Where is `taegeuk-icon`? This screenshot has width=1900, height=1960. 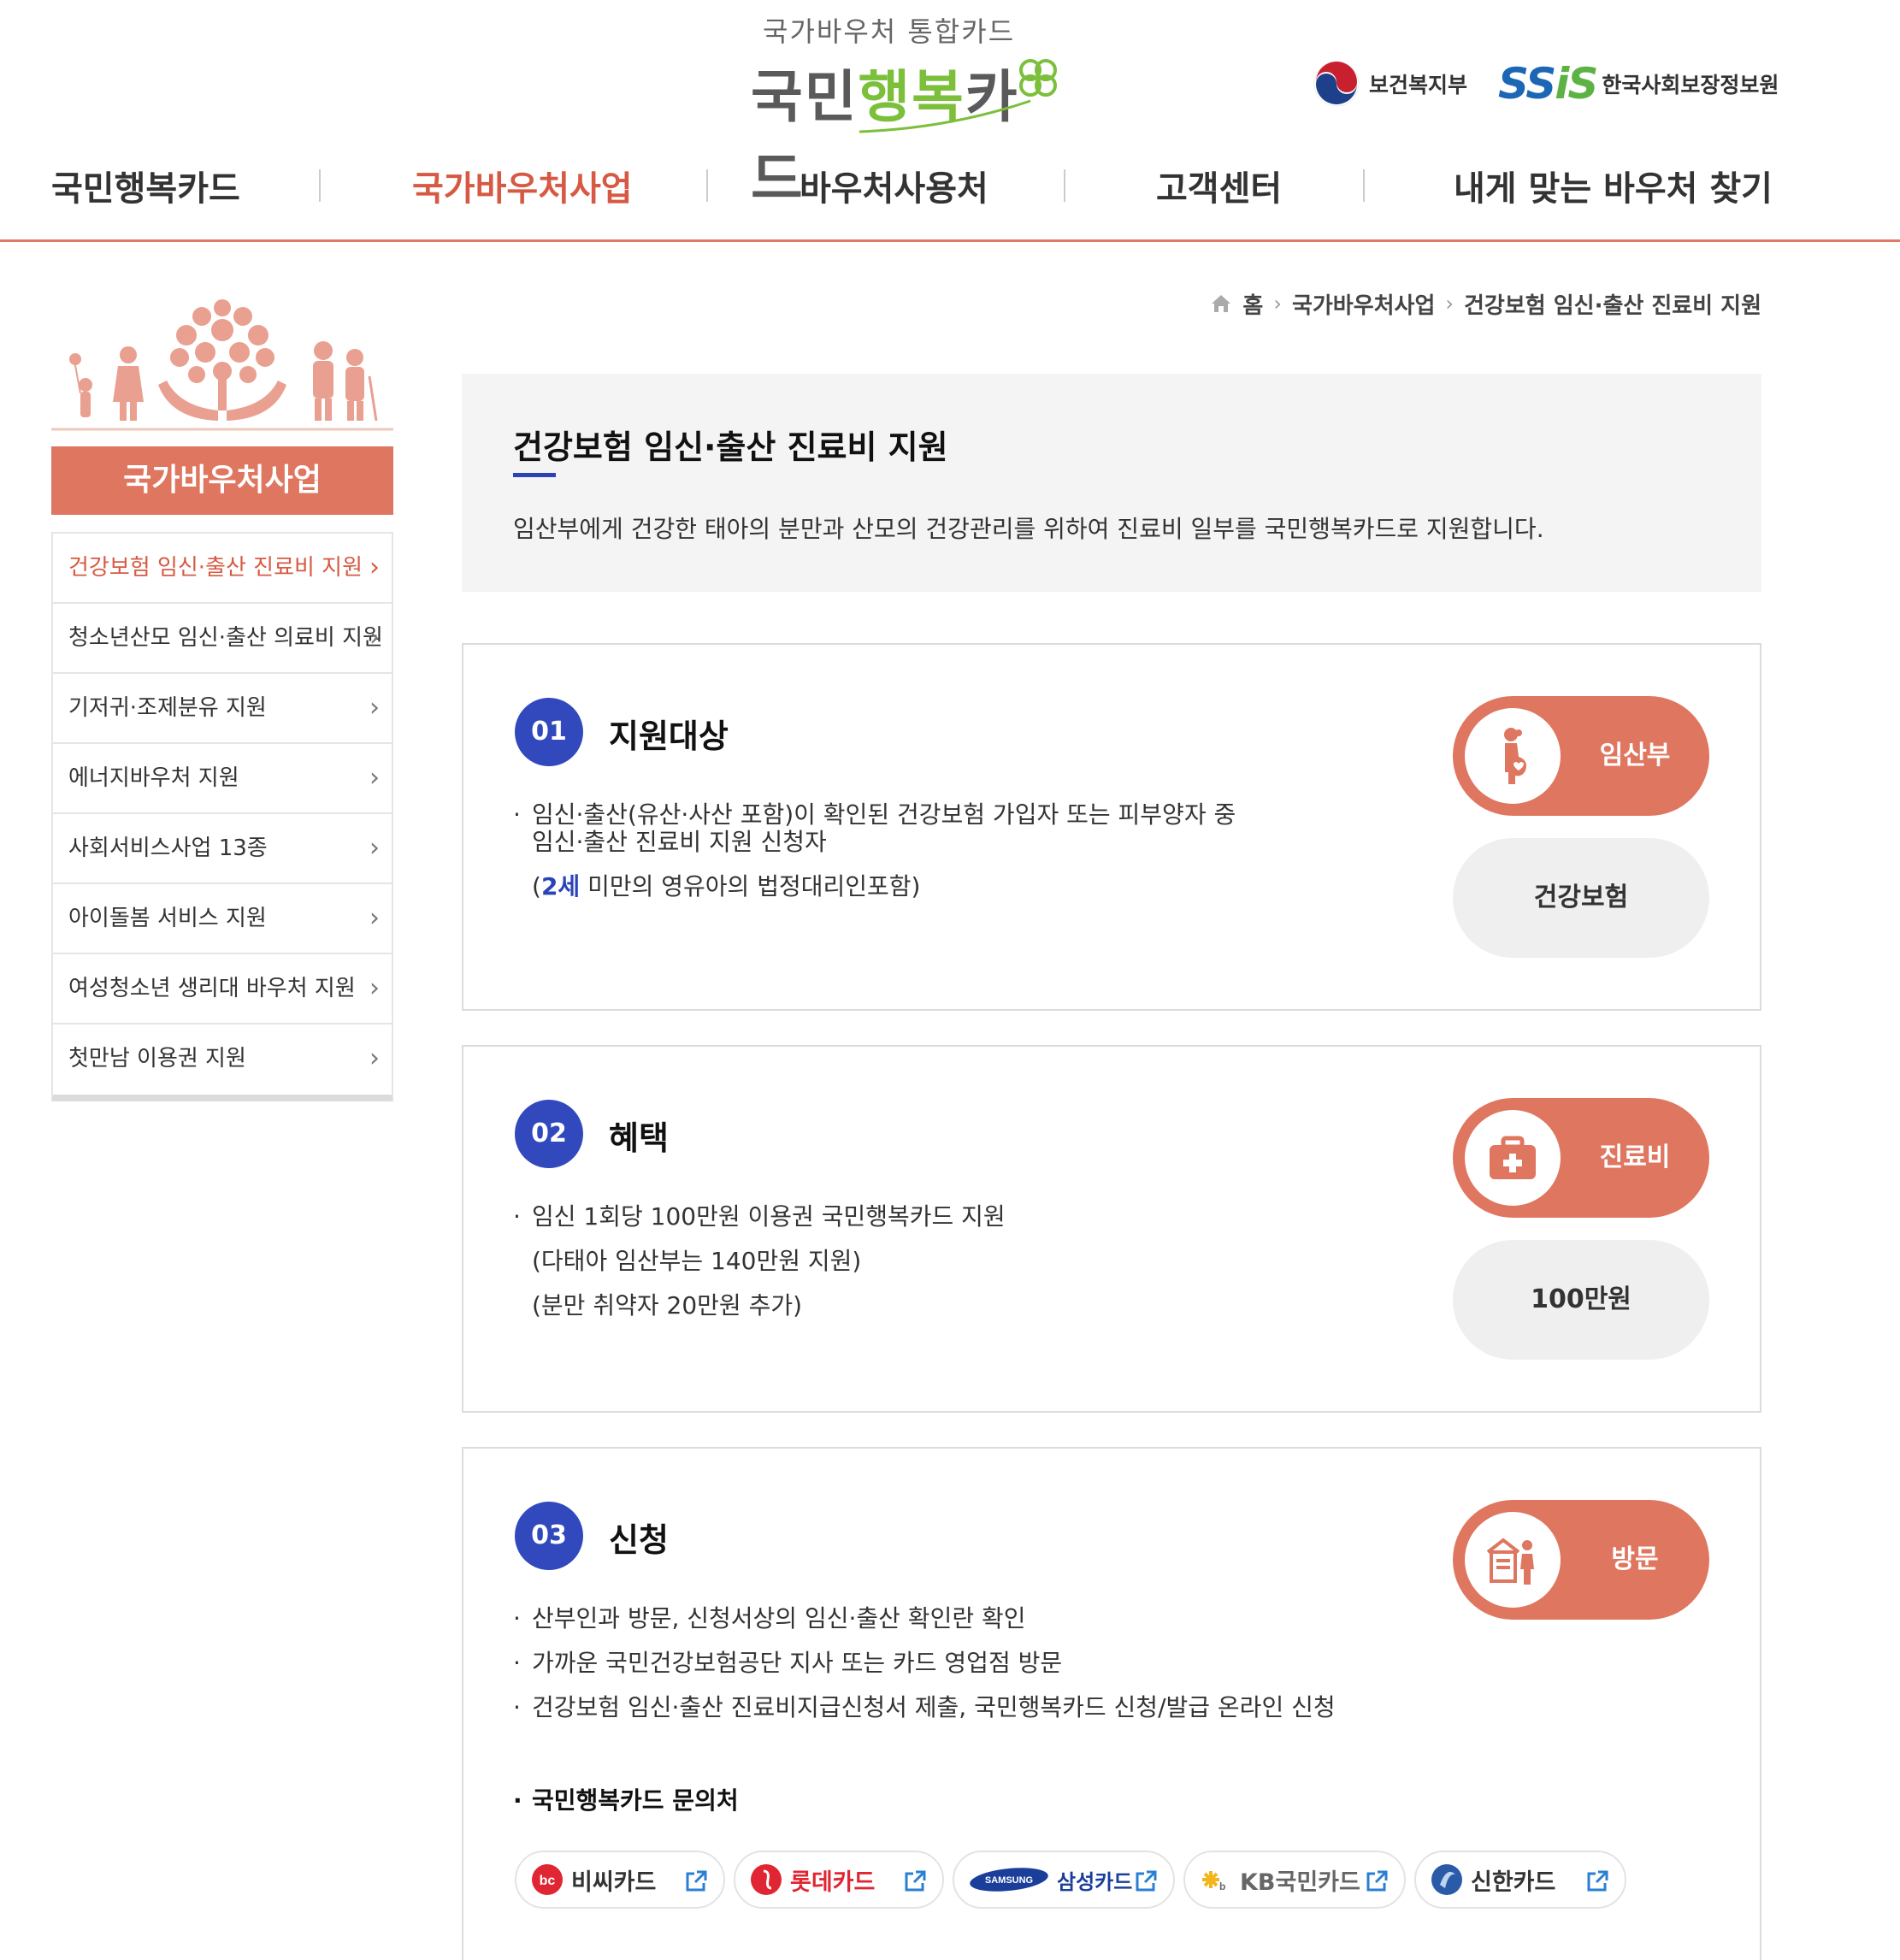
taegeuk-icon is located at coordinates (1336, 84).